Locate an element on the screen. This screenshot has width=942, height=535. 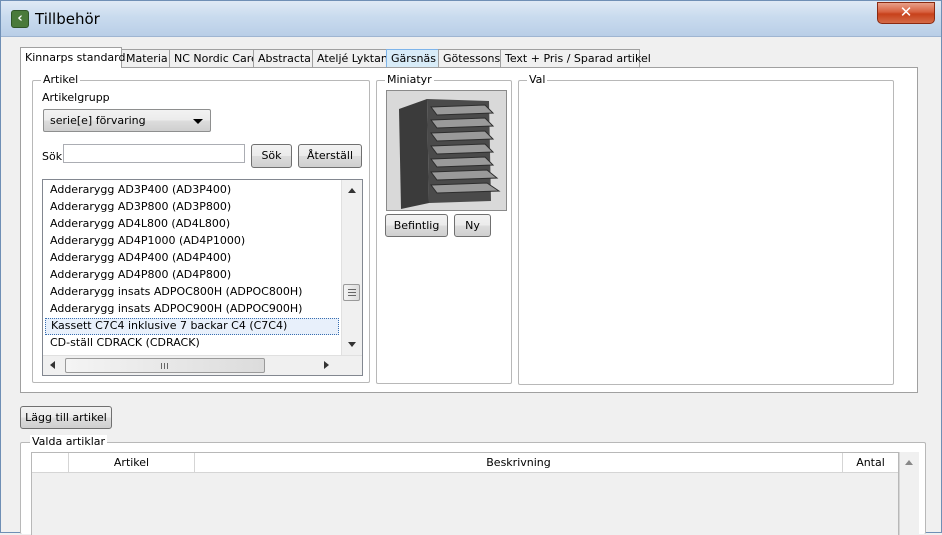
table-vertical-scrollbar is located at coordinates (909, 493).